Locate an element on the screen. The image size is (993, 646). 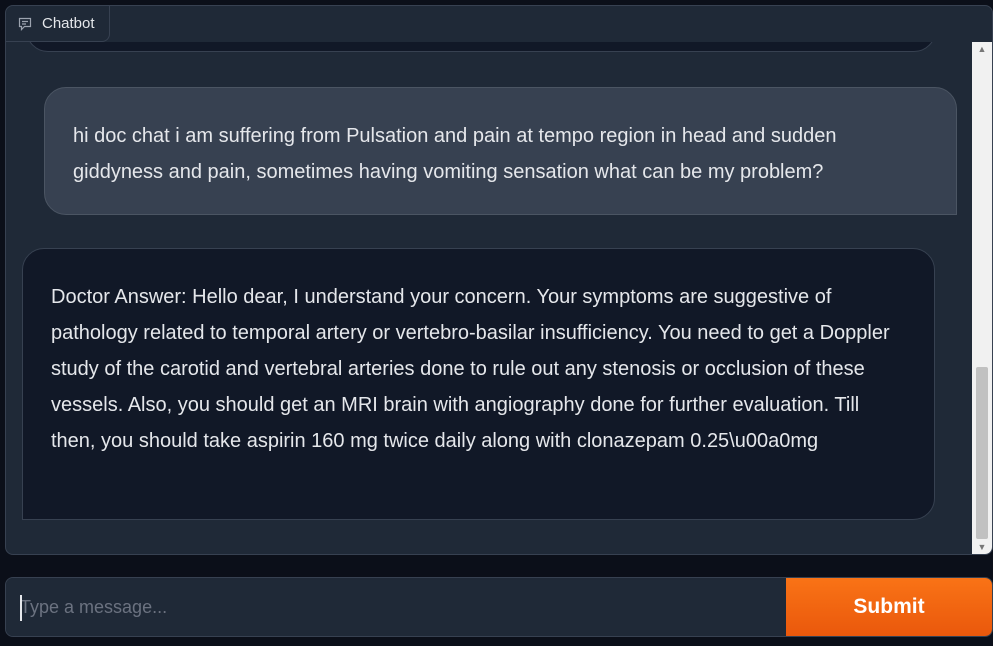
chatbot-label: Chatbot is located at coordinates (58, 24).